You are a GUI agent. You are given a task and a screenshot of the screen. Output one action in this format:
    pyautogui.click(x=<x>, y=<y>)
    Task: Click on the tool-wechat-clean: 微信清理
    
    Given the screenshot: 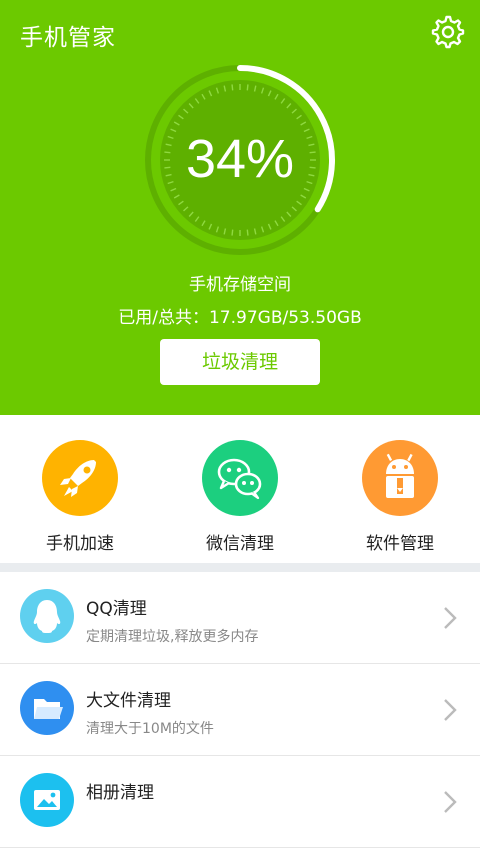 What is the action you would take?
    pyautogui.click(x=240, y=497)
    